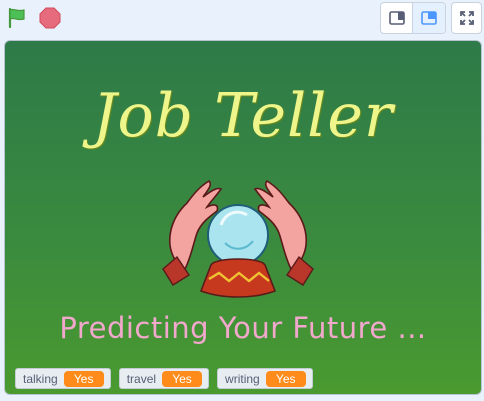 The image size is (484, 401). I want to click on variable-monitor-talking: talking Yes, so click(63, 378).